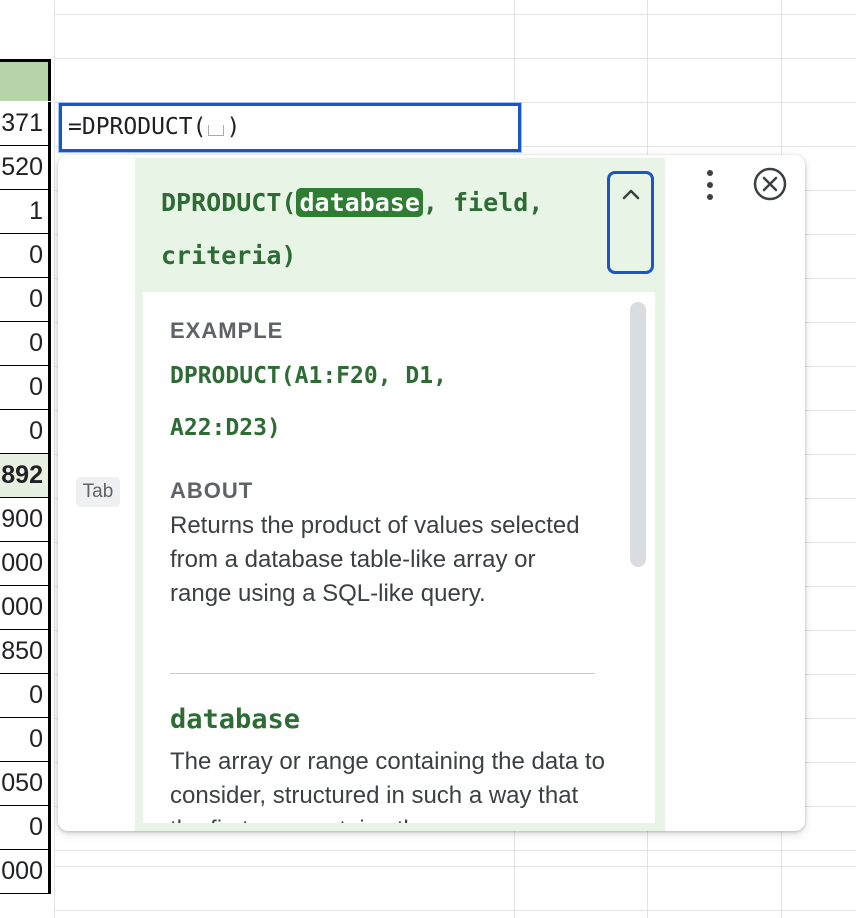 The image size is (856, 918). Describe the element at coordinates (630, 222) in the screenshot. I see `collapse-help-button` at that location.